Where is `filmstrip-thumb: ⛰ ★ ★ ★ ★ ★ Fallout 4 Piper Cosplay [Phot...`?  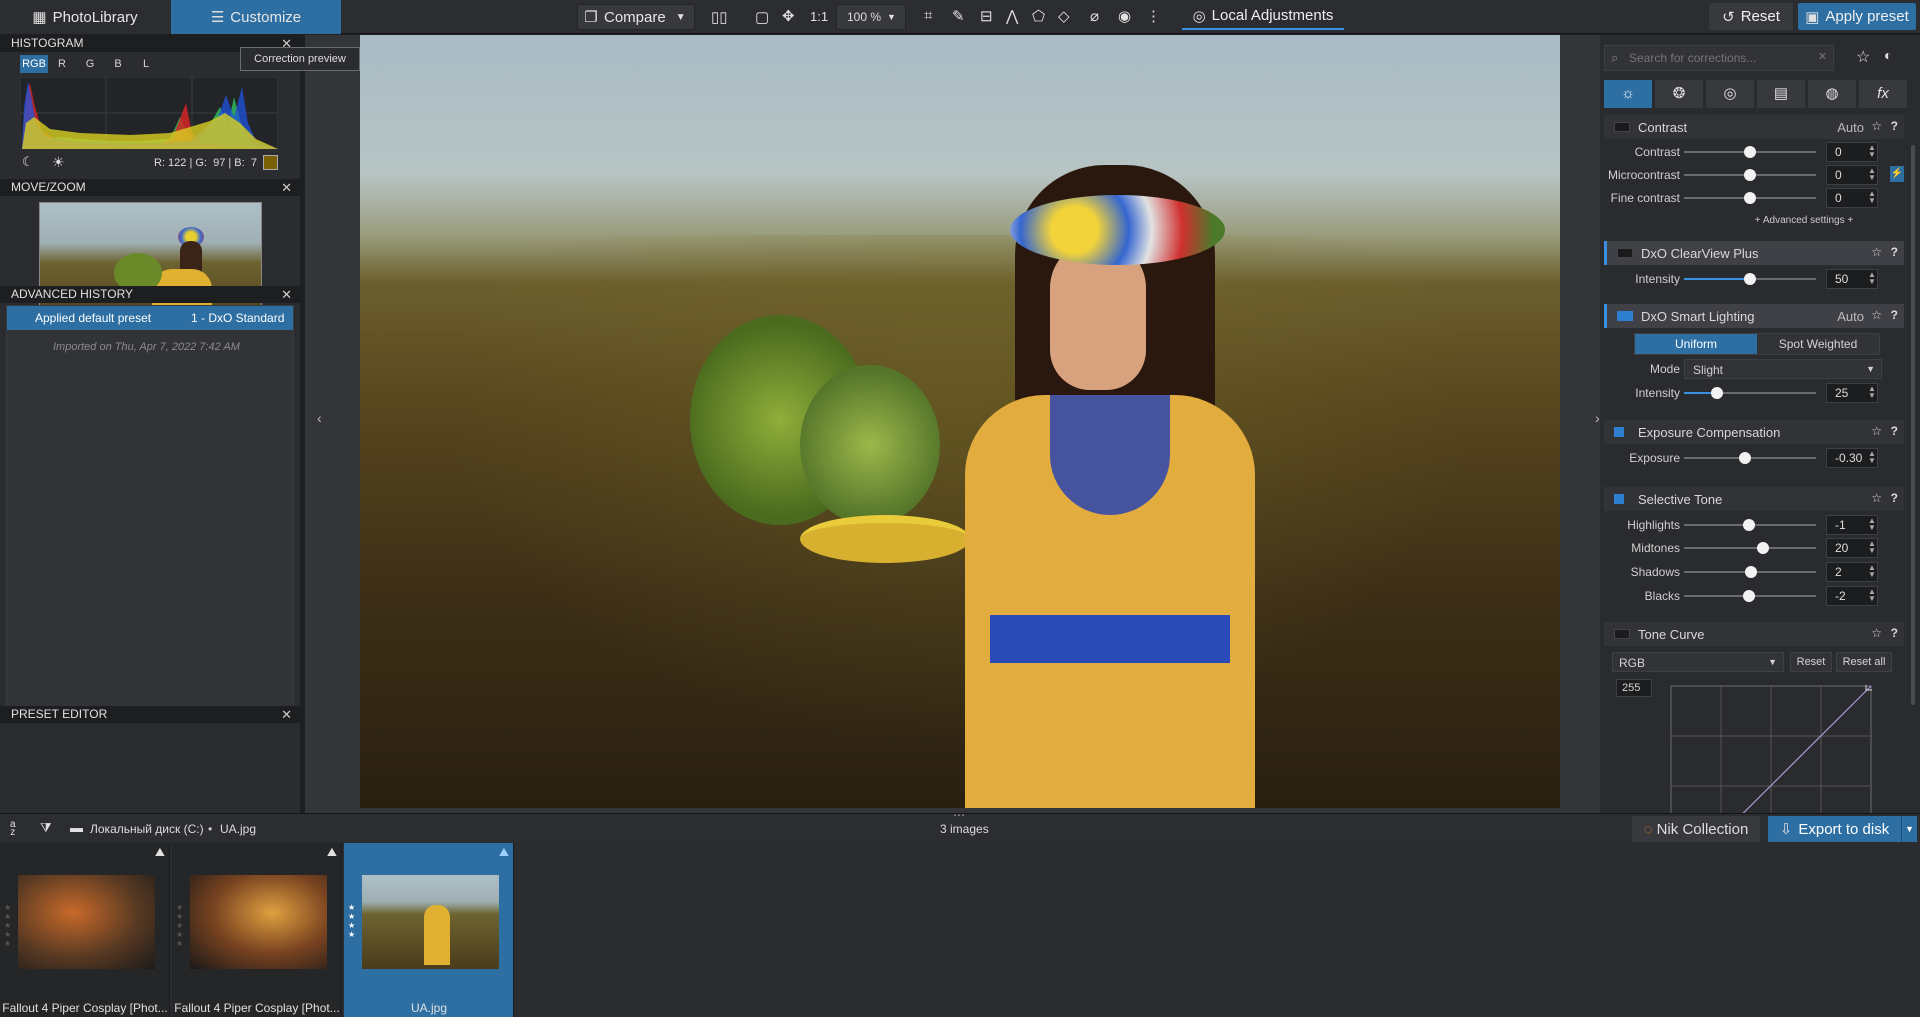
filmstrip-thumb: ⛰ ★ ★ ★ ★ ★ Fallout 4 Piper Cosplay [Phot... is located at coordinates (257, 930).